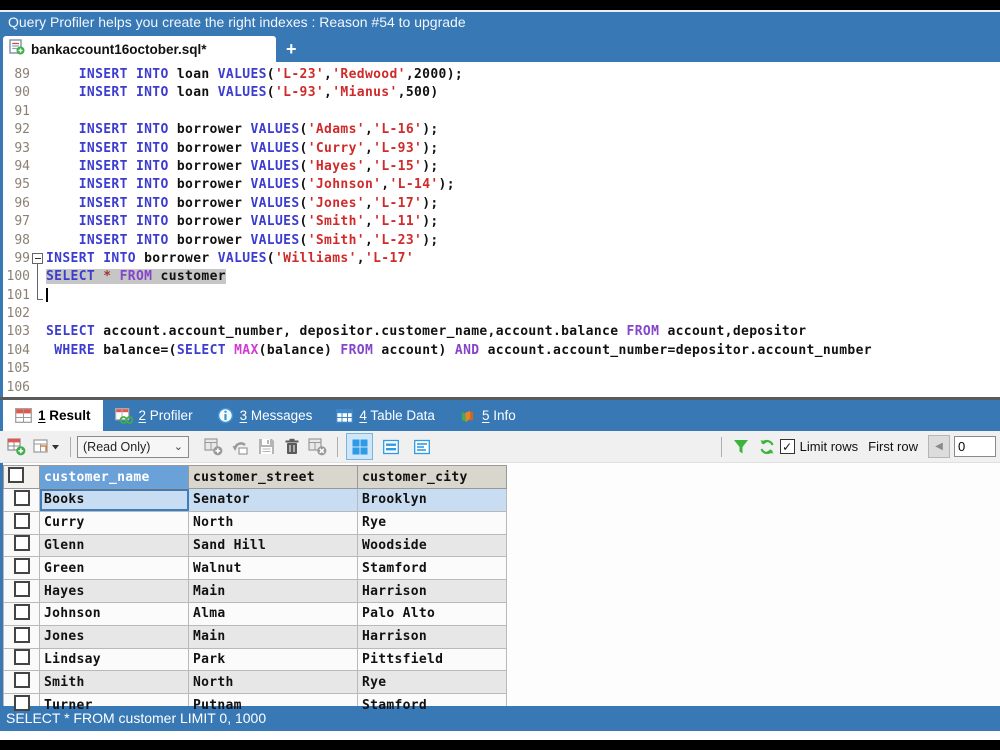 This screenshot has height=750, width=1000. What do you see at coordinates (240, 447) in the screenshot?
I see `revert-changes-button` at bounding box center [240, 447].